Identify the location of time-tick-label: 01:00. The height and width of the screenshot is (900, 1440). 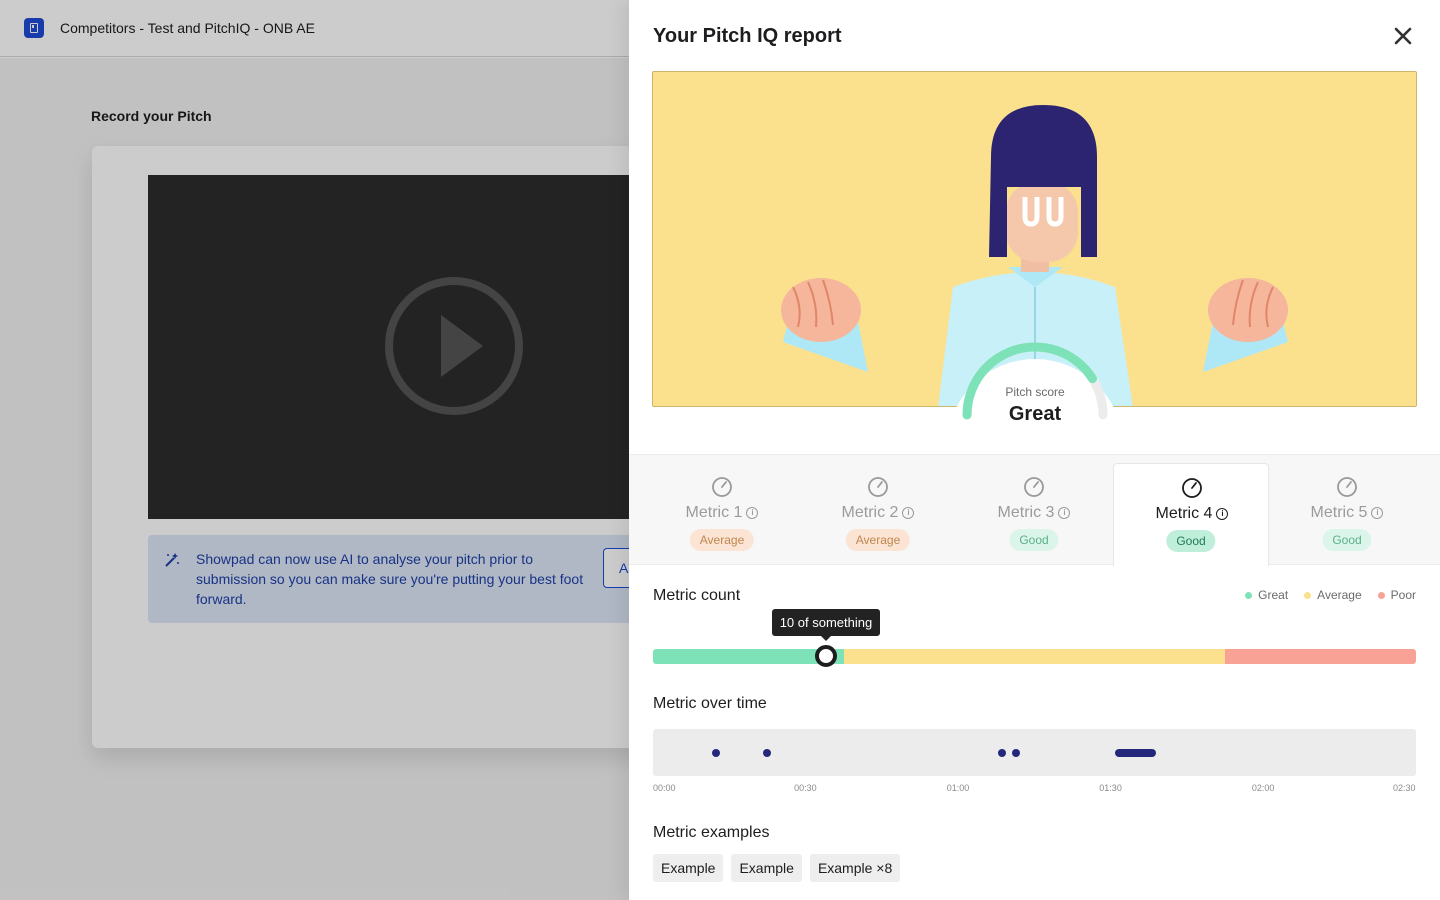
(958, 788).